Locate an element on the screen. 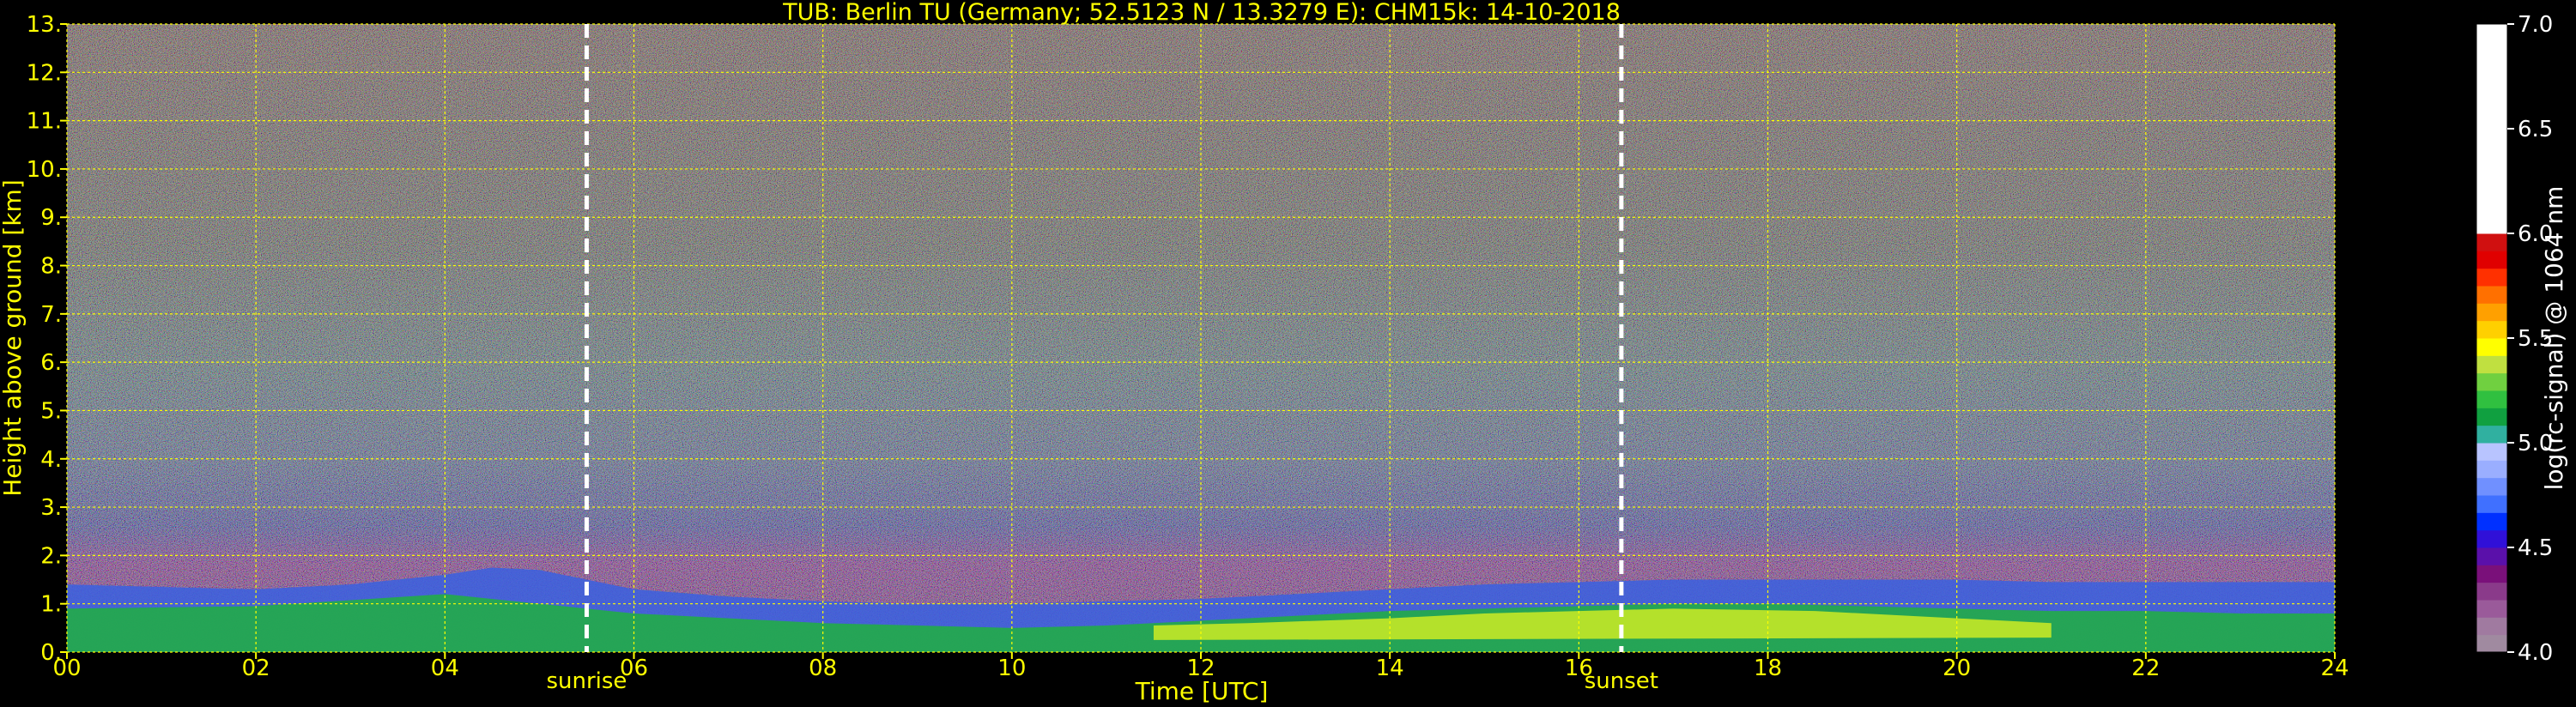 The height and width of the screenshot is (707, 2576). y-tick-label: 2. is located at coordinates (51, 556).